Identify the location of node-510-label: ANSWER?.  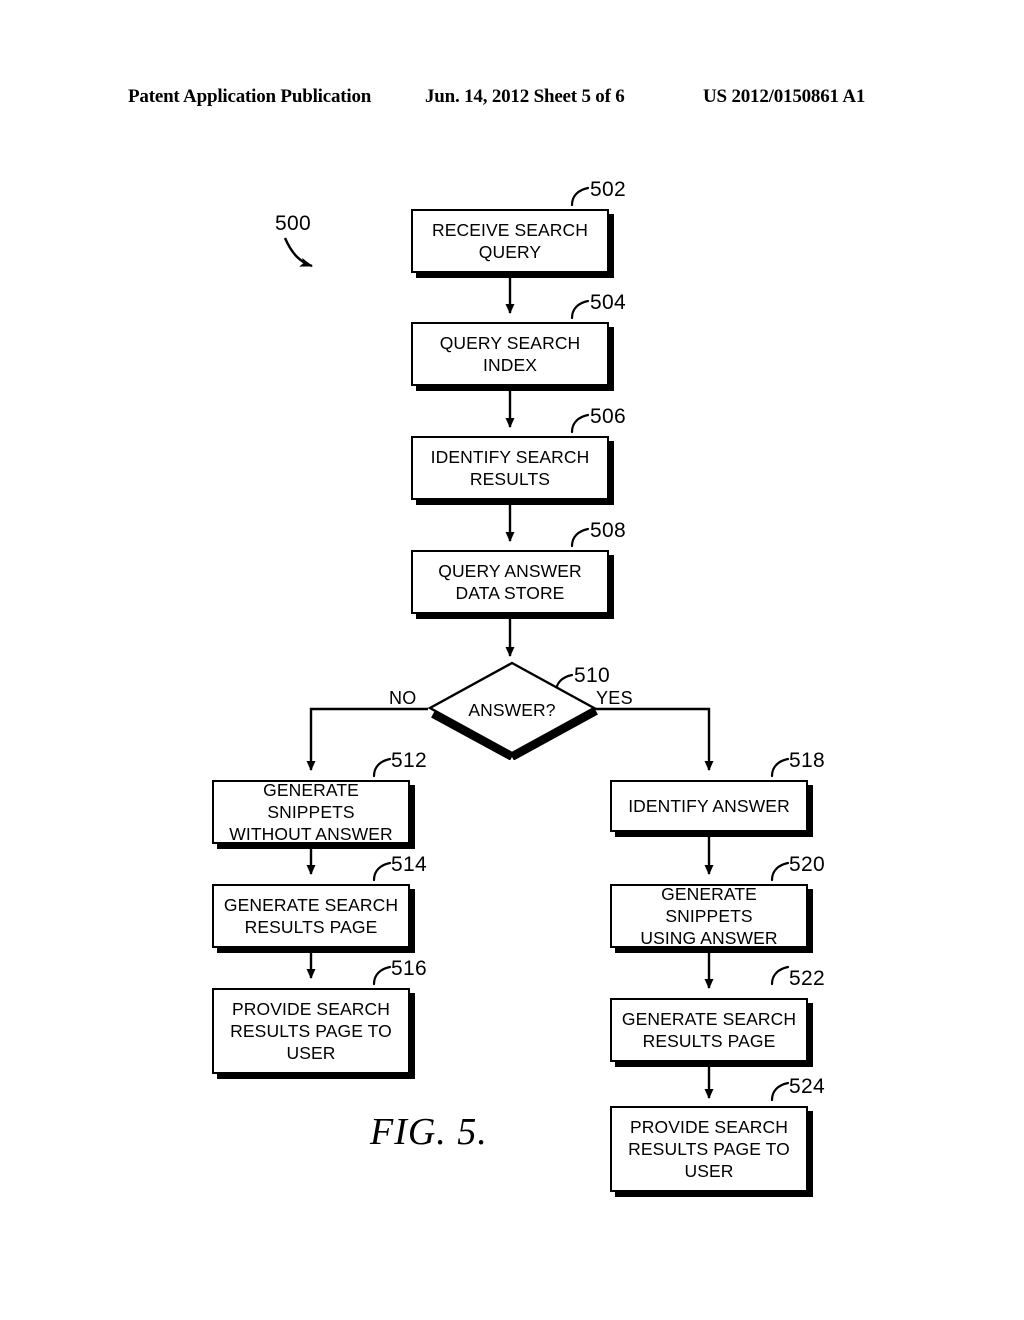
(512, 709).